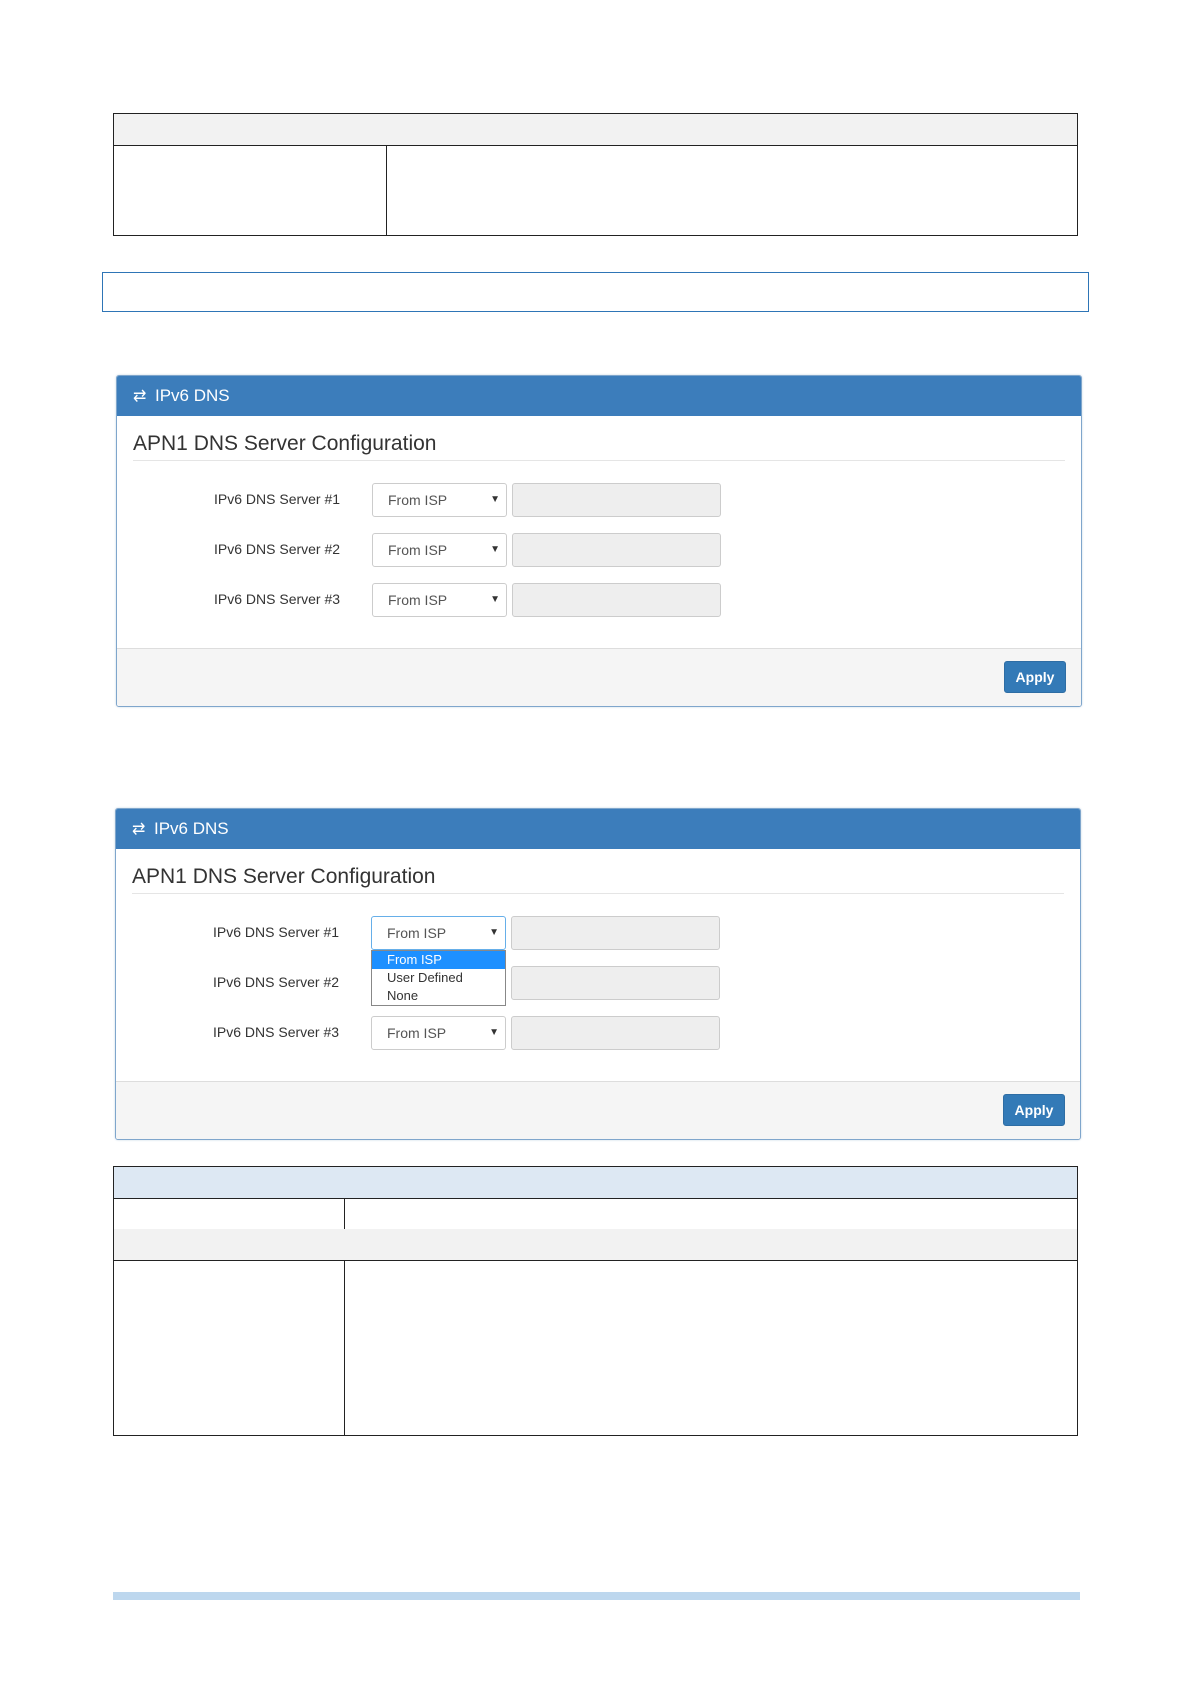 The height and width of the screenshot is (1684, 1191). I want to click on doc-table-bottom, so click(595, 1301).